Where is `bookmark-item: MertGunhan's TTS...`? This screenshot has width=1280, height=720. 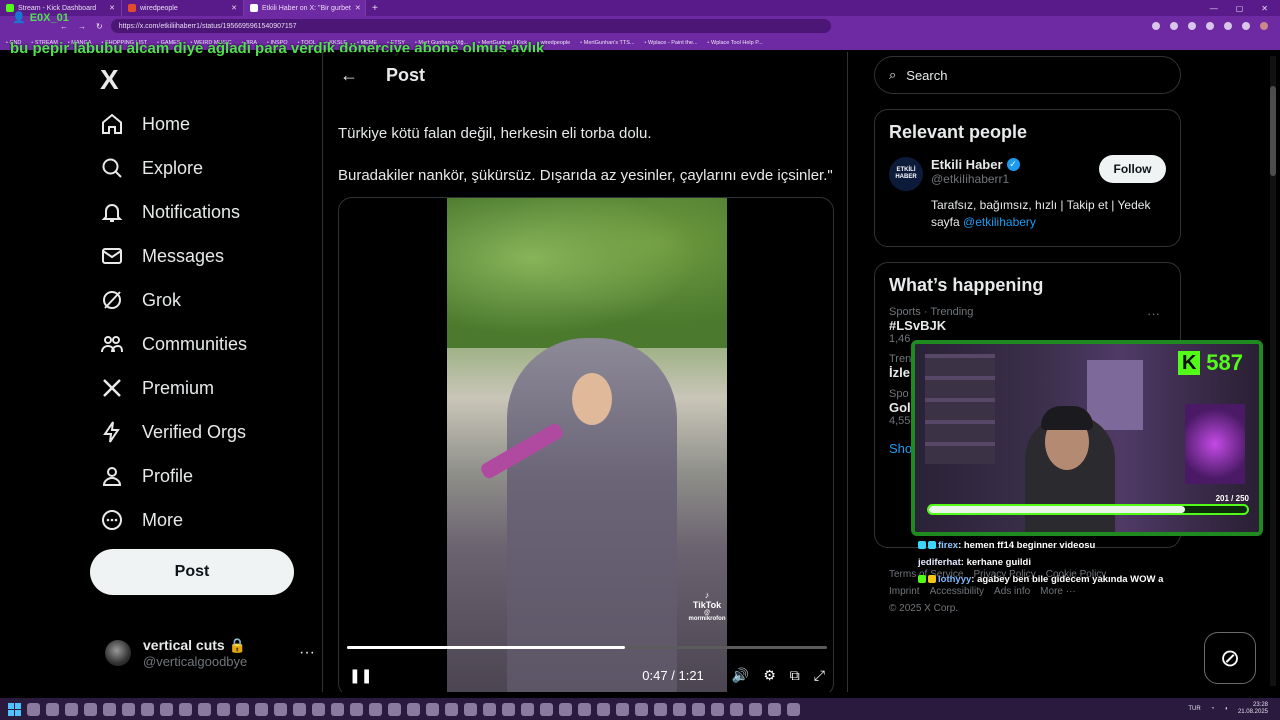 bookmark-item: MertGunhan's TTS... is located at coordinates (607, 43).